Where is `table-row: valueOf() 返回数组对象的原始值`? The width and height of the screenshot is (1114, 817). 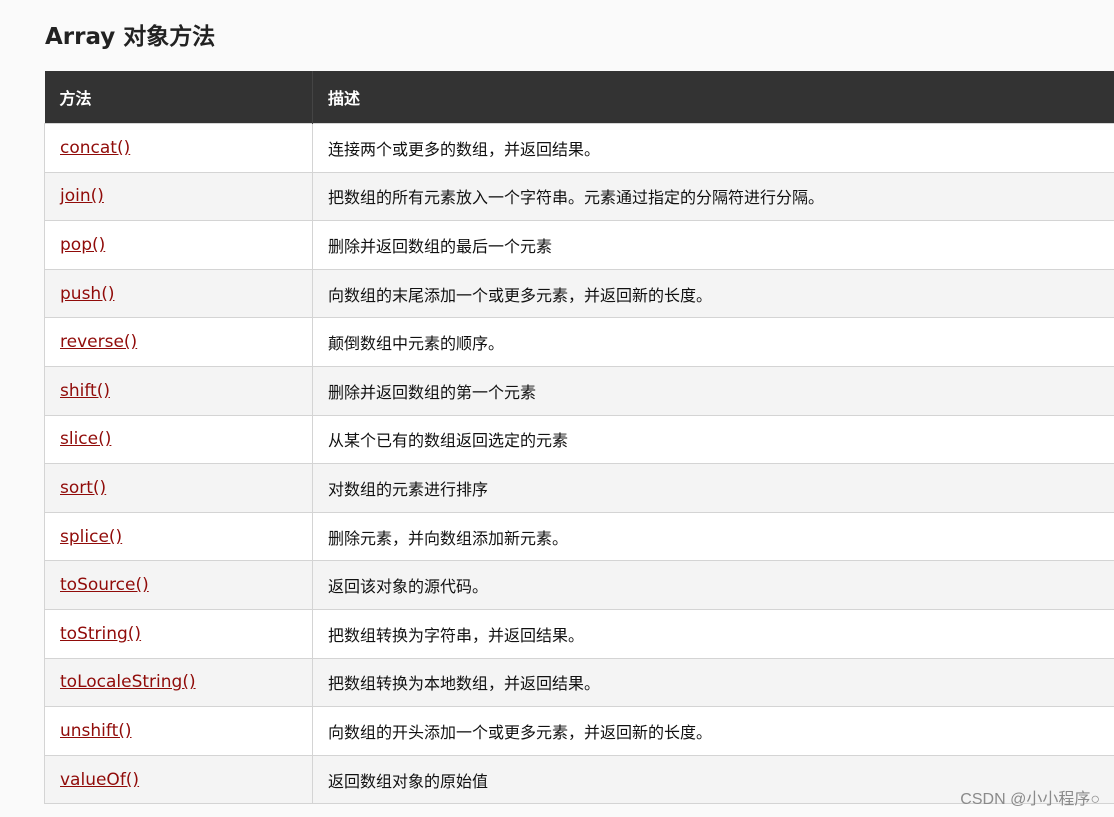
table-row: valueOf() 返回数组对象的原始值 is located at coordinates (579, 779).